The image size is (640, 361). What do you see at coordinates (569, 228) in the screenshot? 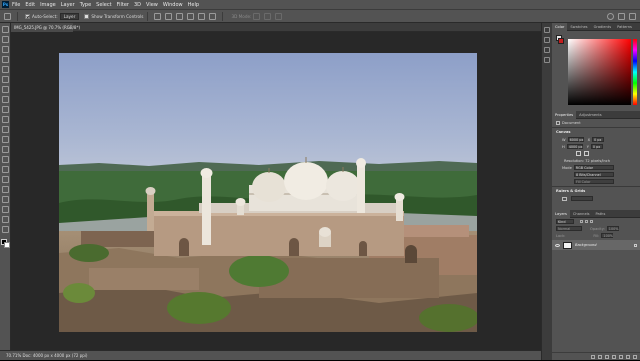
I see `blend-mode-dropdown: Normal` at bounding box center [569, 228].